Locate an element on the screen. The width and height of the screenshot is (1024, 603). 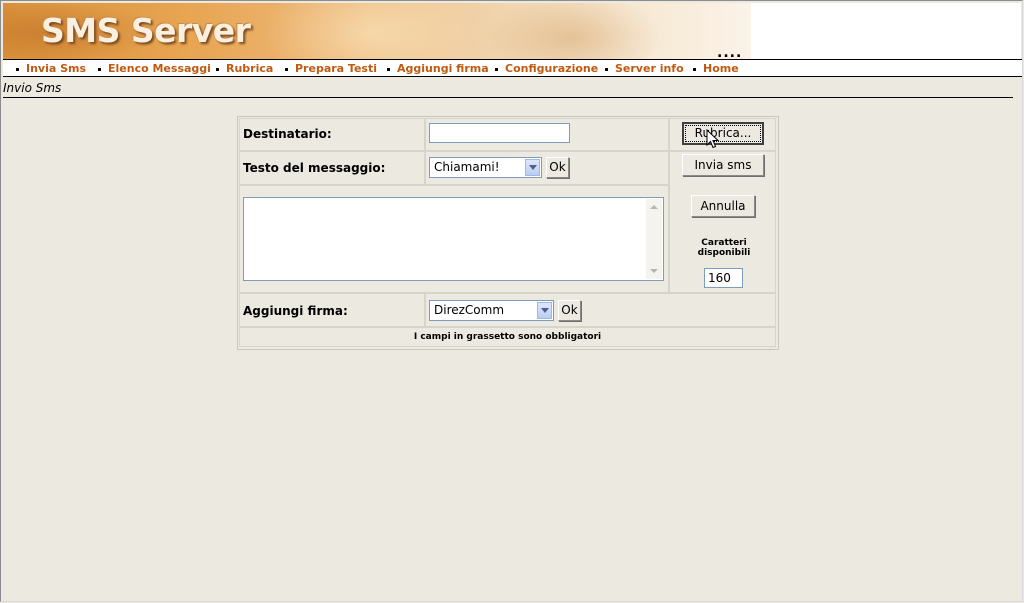
textarea-scrollbar is located at coordinates (654, 239).